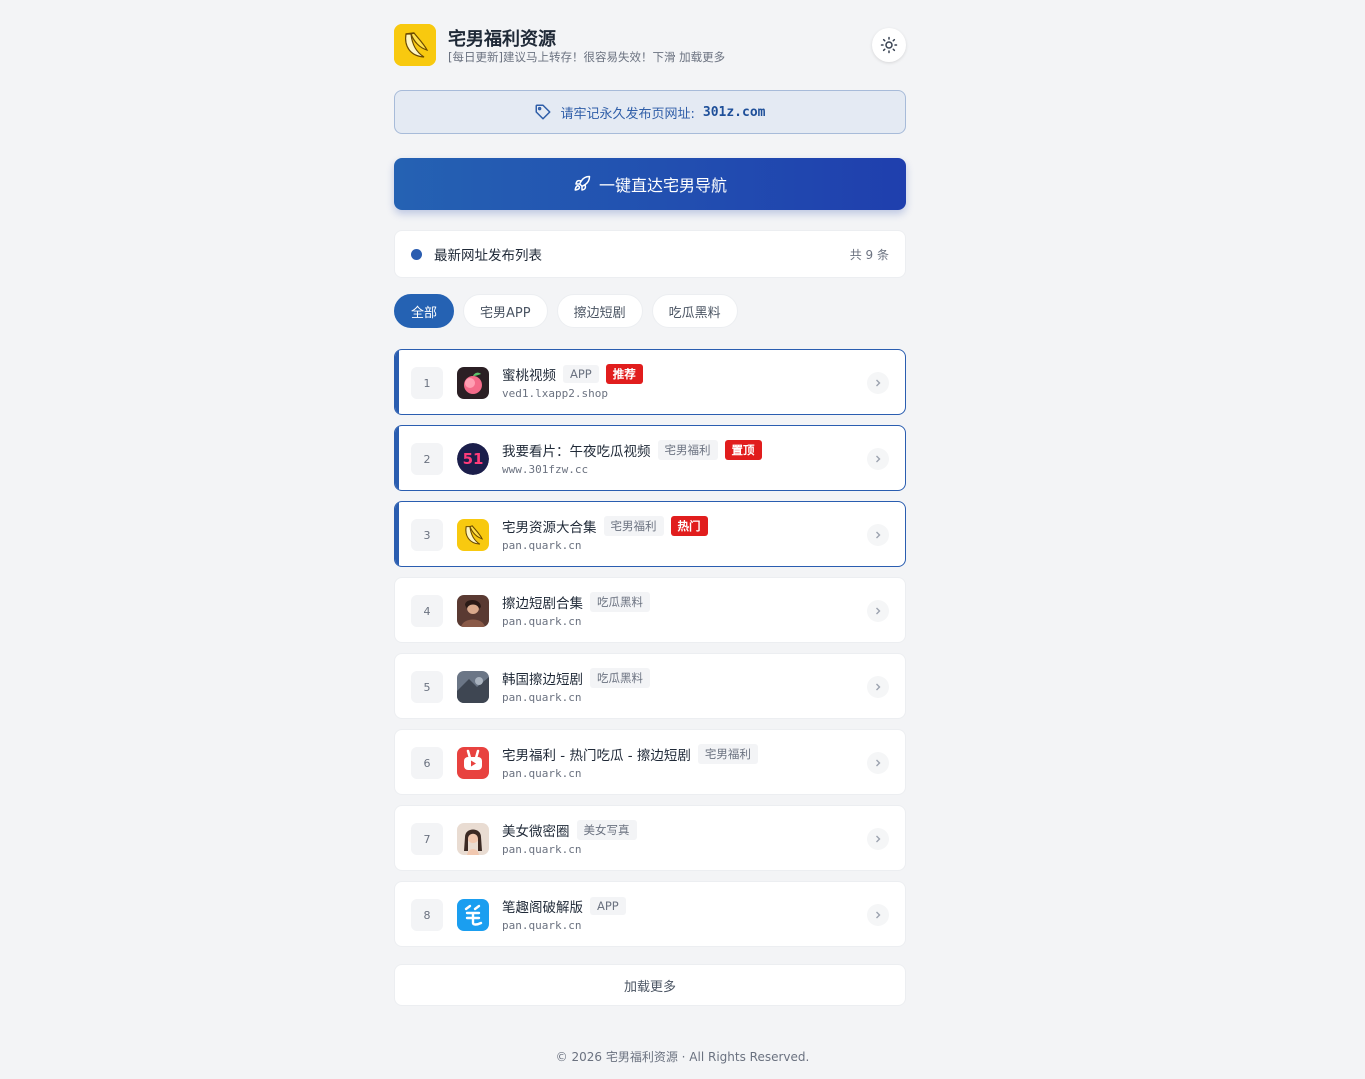 Image resolution: width=1365 pixels, height=1079 pixels. I want to click on bunny-play-icon, so click(473, 763).